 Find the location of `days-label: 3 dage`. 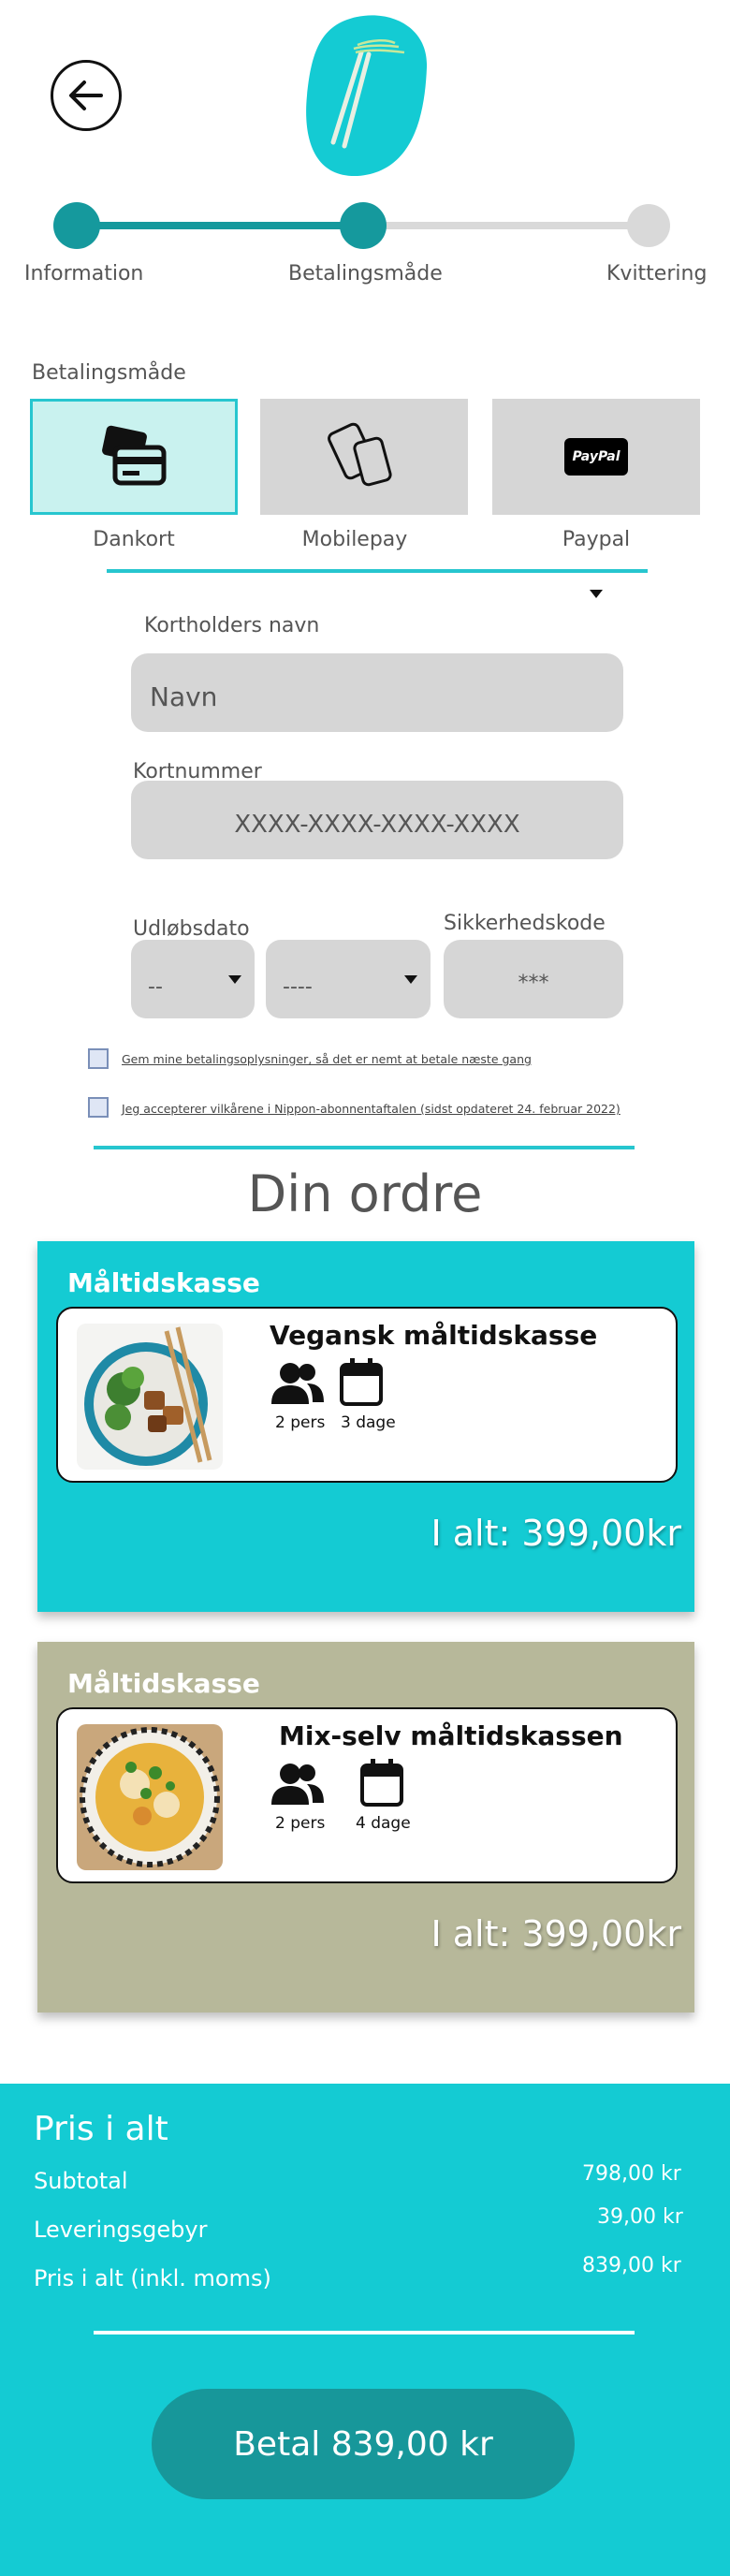

days-label: 3 dage is located at coordinates (369, 1422).